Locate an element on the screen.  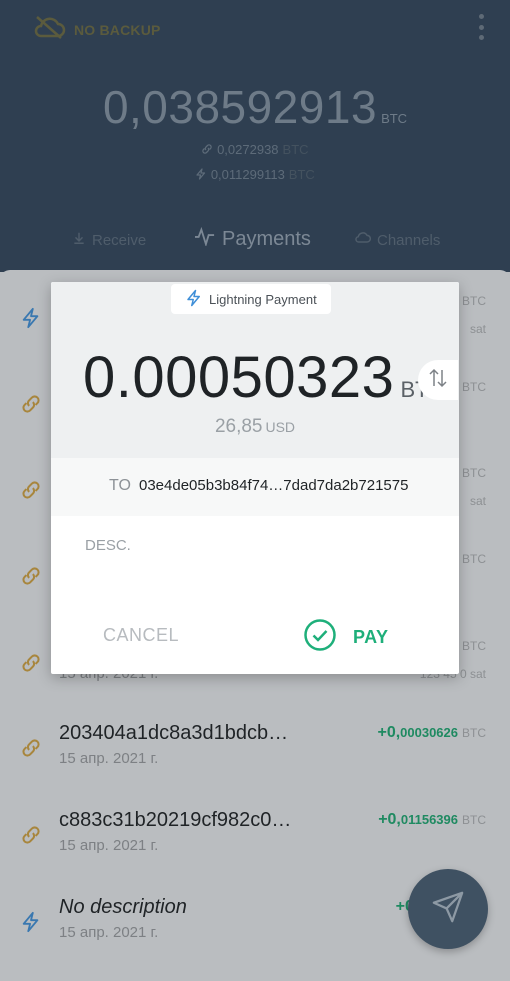
tab-receive: Receive is located at coordinates (109, 240).